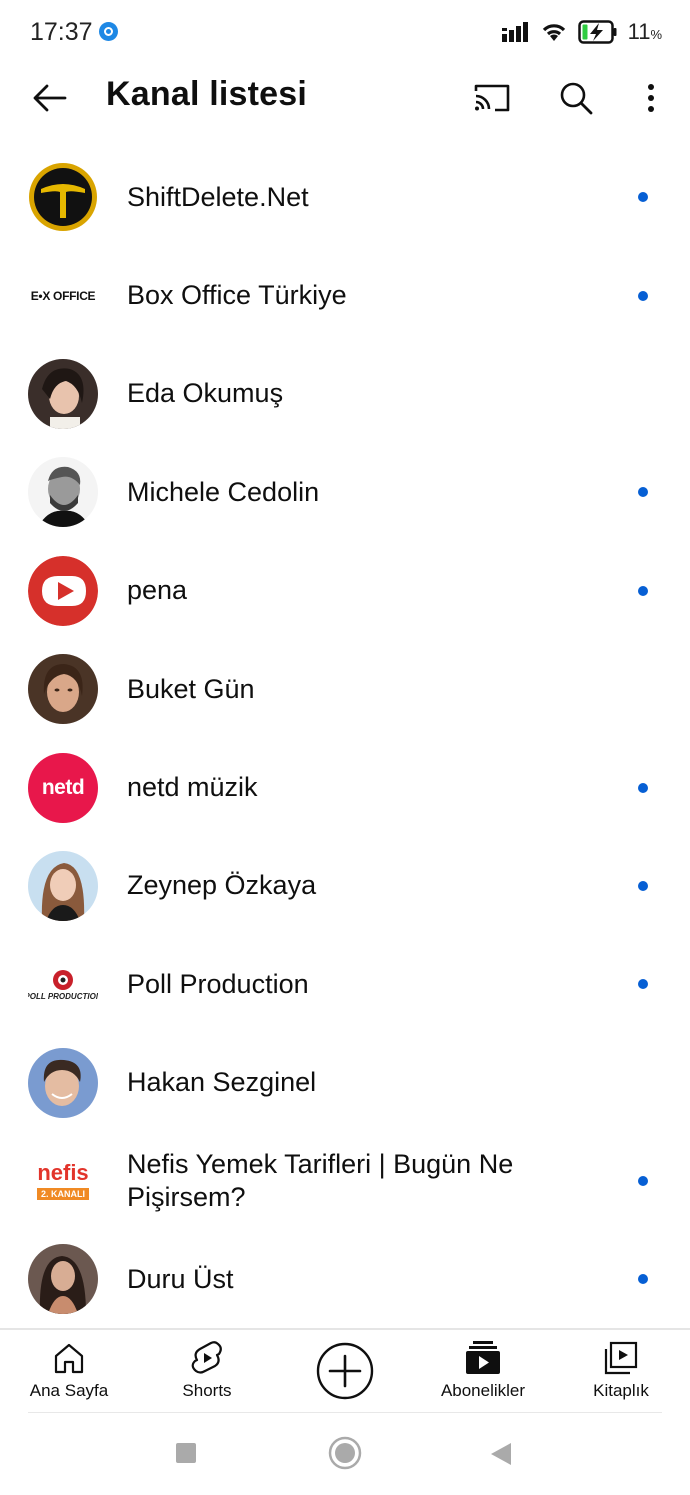 The height and width of the screenshot is (1495, 690). What do you see at coordinates (223, 491) in the screenshot?
I see `channel-name: Michele Cedolin` at bounding box center [223, 491].